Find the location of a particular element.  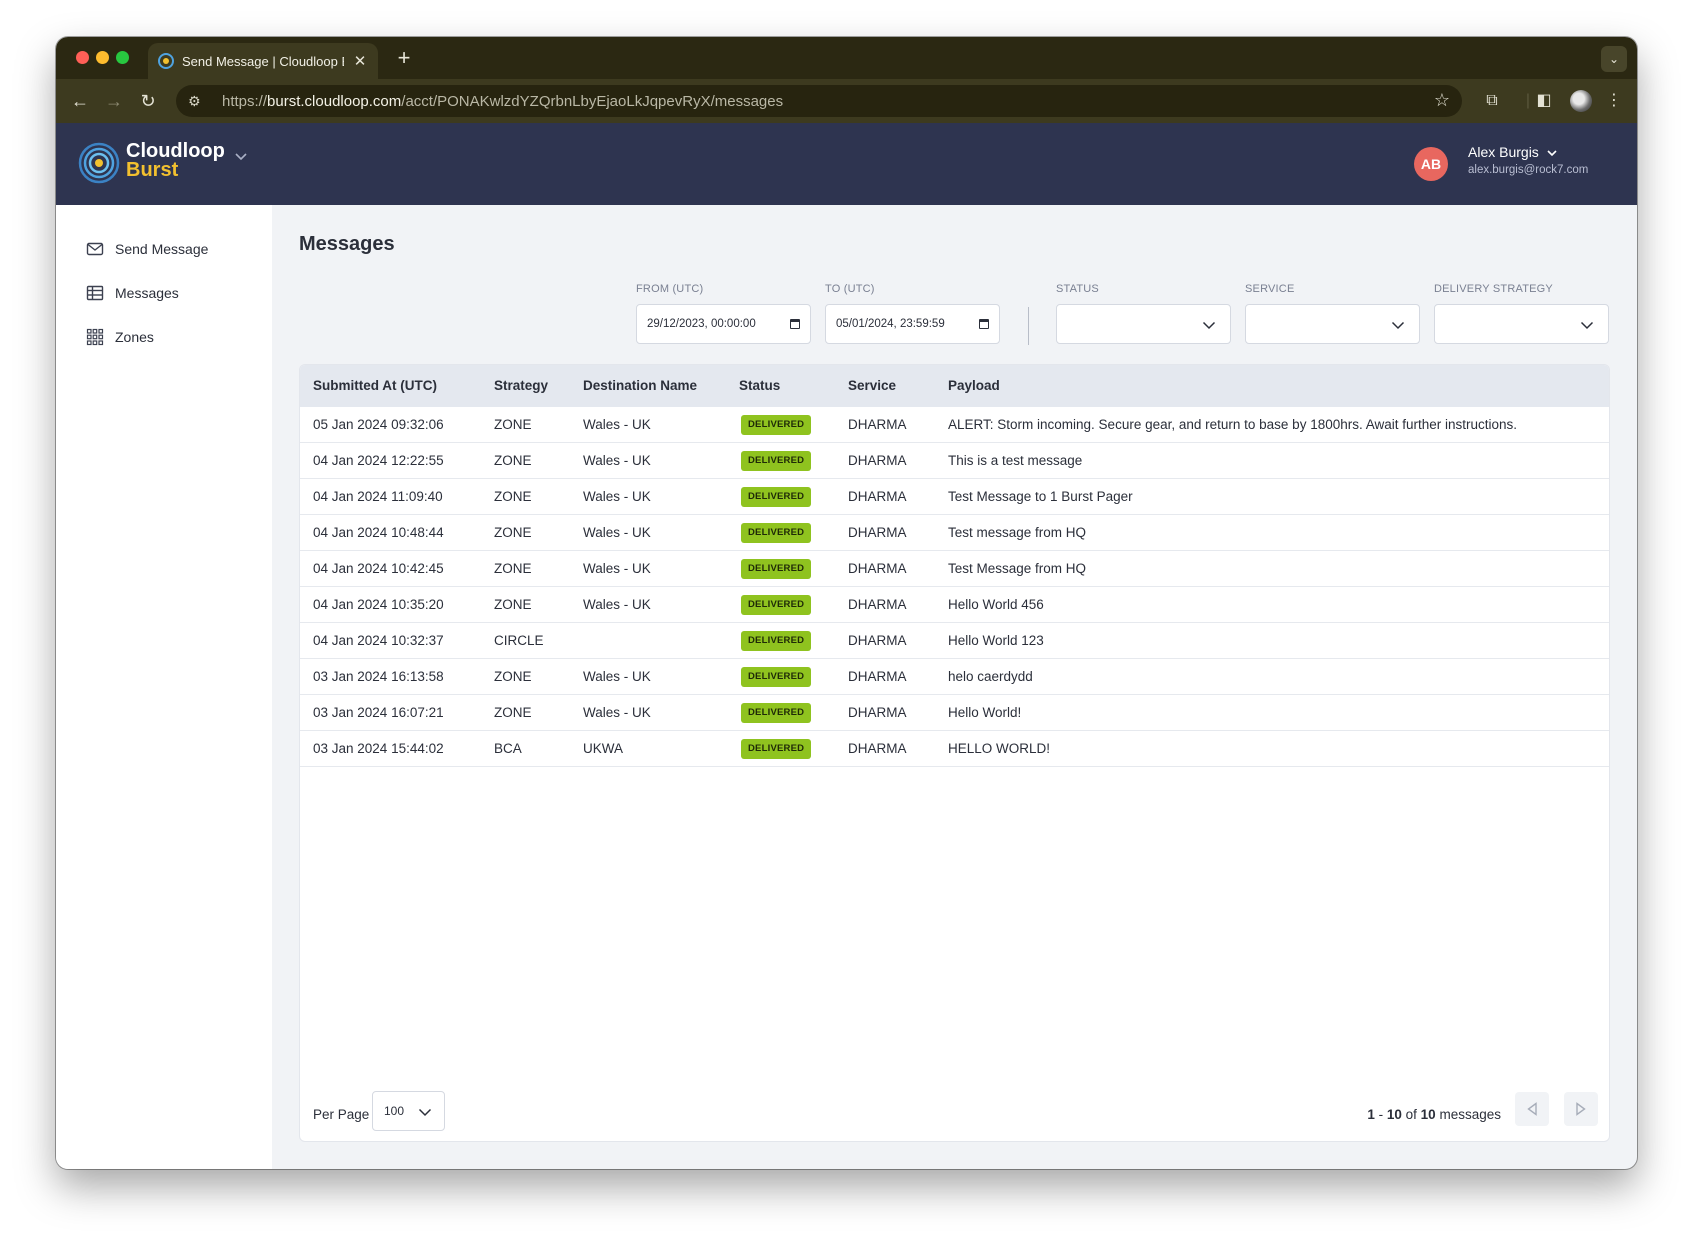

new-tab-button: + is located at coordinates (404, 58).